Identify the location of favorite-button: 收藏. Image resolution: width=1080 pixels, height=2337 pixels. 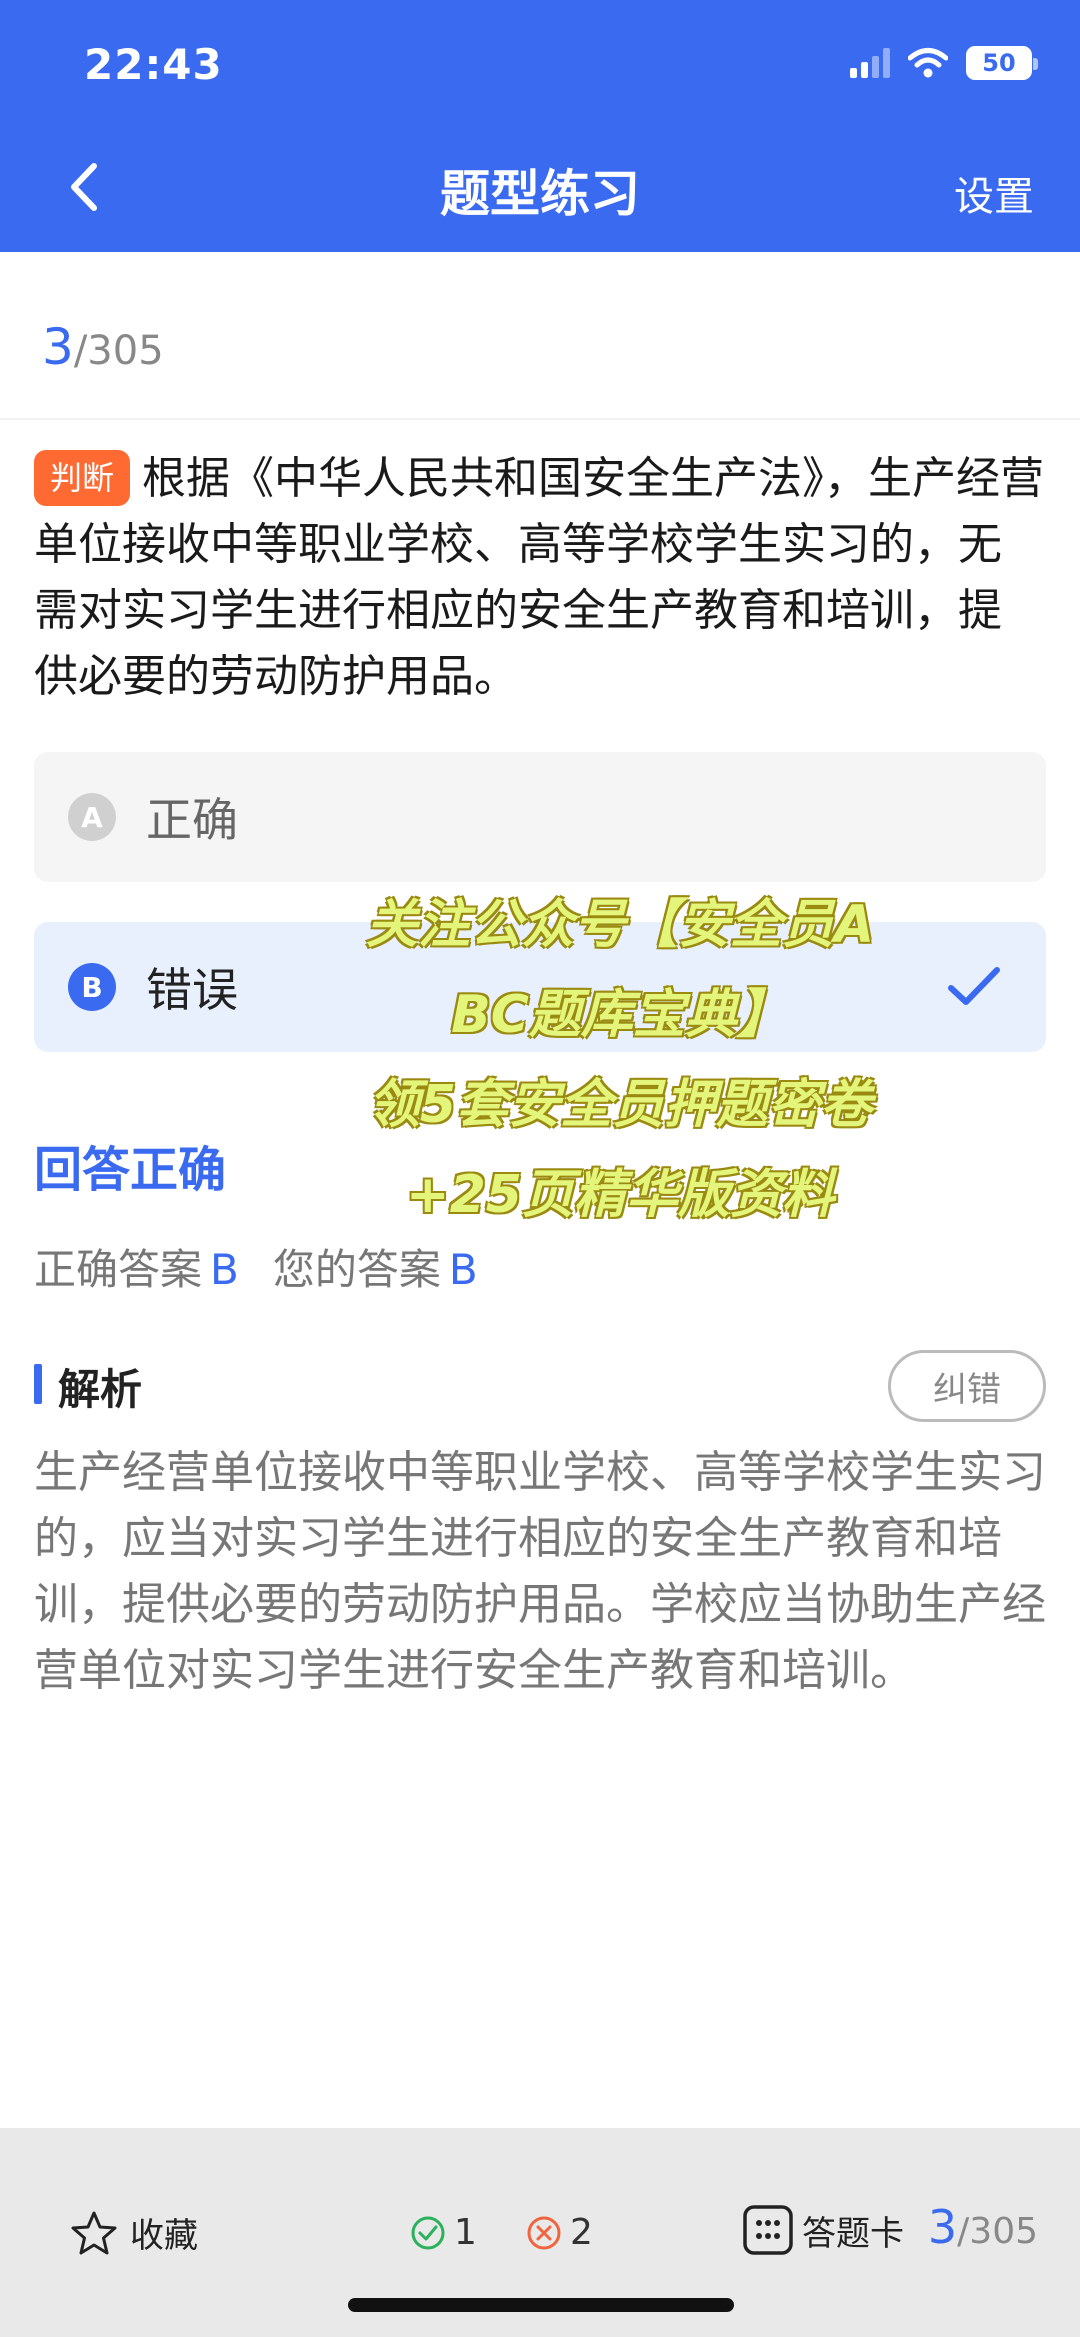
(134, 2232).